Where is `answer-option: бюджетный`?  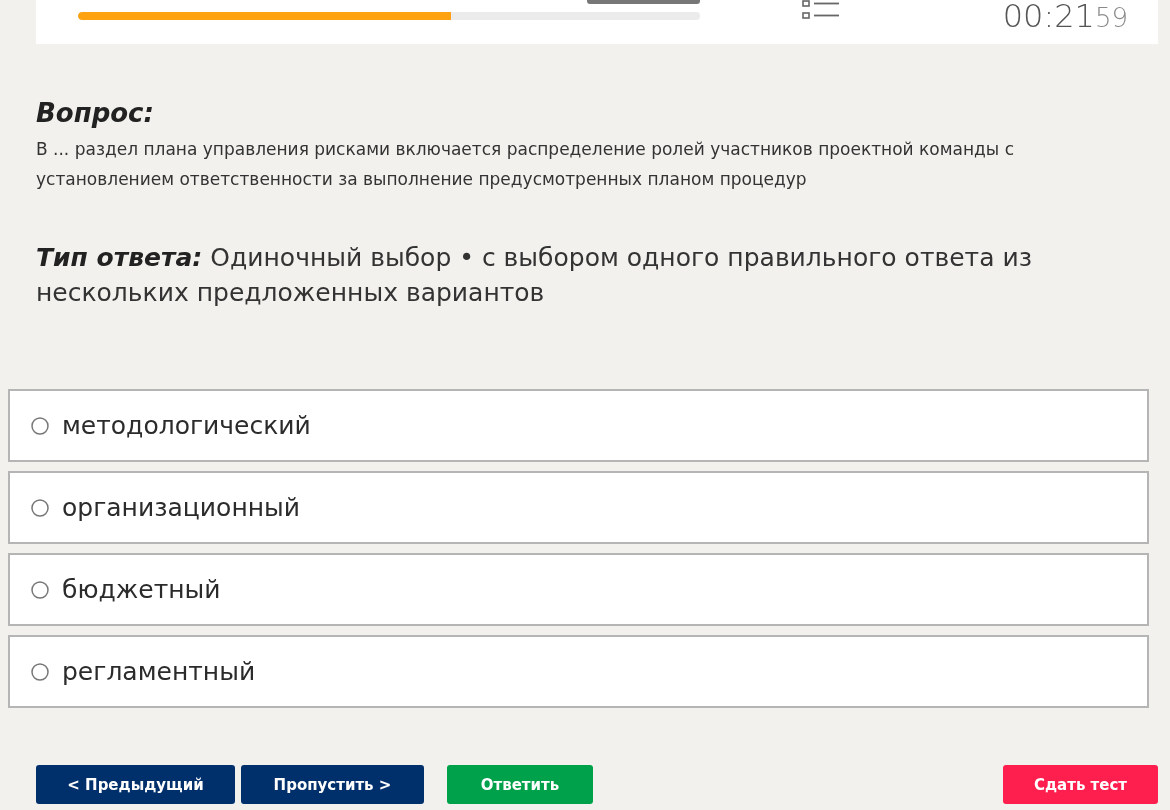
answer-option: бюджетный is located at coordinates (578, 589).